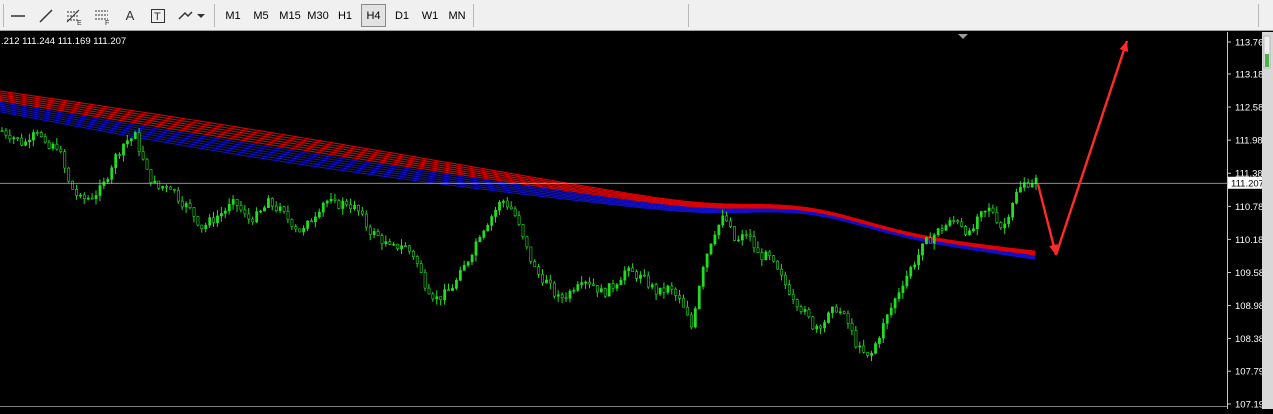 Image resolution: width=1273 pixels, height=414 pixels. I want to click on timeframe-mn-button: MN, so click(457, 15).